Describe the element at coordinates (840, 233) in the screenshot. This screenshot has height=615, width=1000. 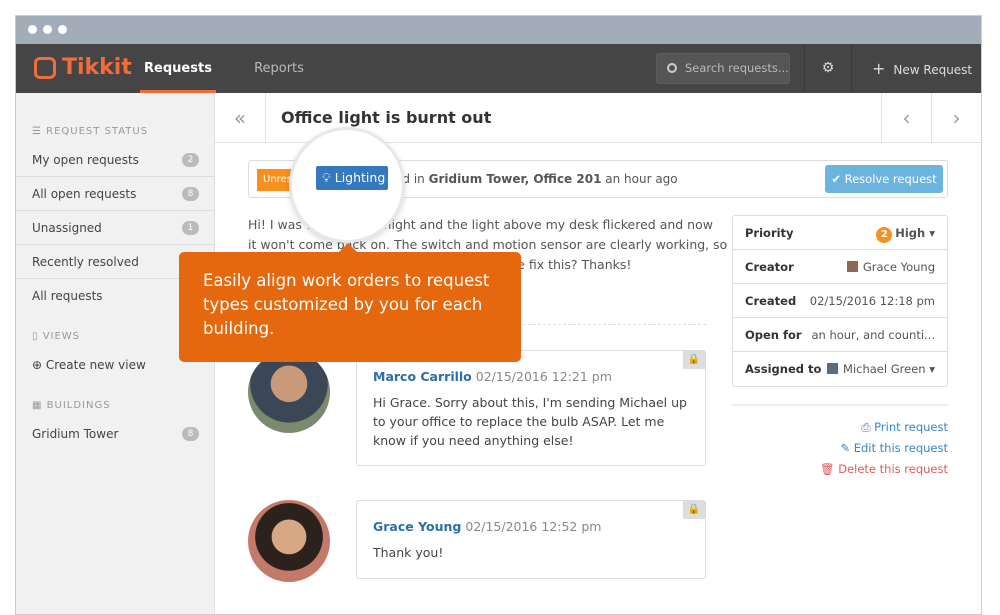
I see `detail-priority: Priority 2 High ▾` at that location.